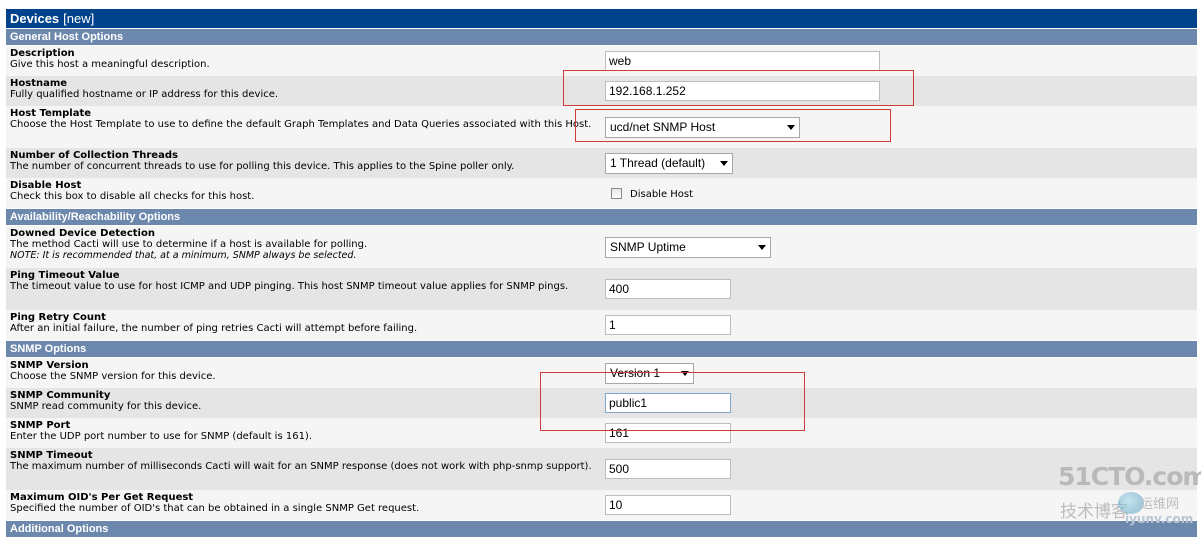 Image resolution: width=1201 pixels, height=537 pixels. What do you see at coordinates (65, 275) in the screenshot?
I see `ping-timeout-label: Ping Timeout Value` at bounding box center [65, 275].